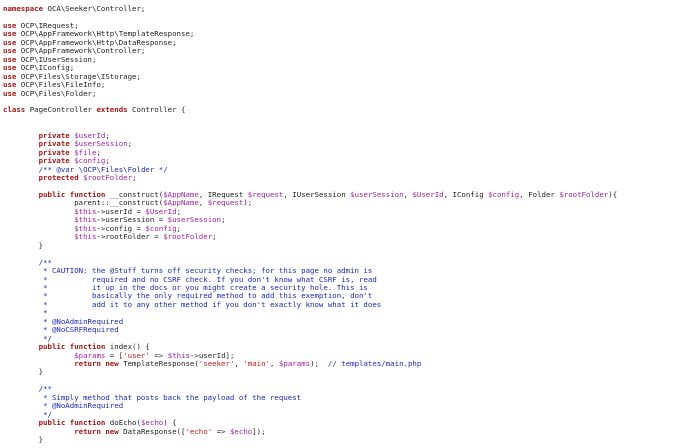  What do you see at coordinates (259, 431) in the screenshot?
I see `code-token-plain: ]);` at bounding box center [259, 431].